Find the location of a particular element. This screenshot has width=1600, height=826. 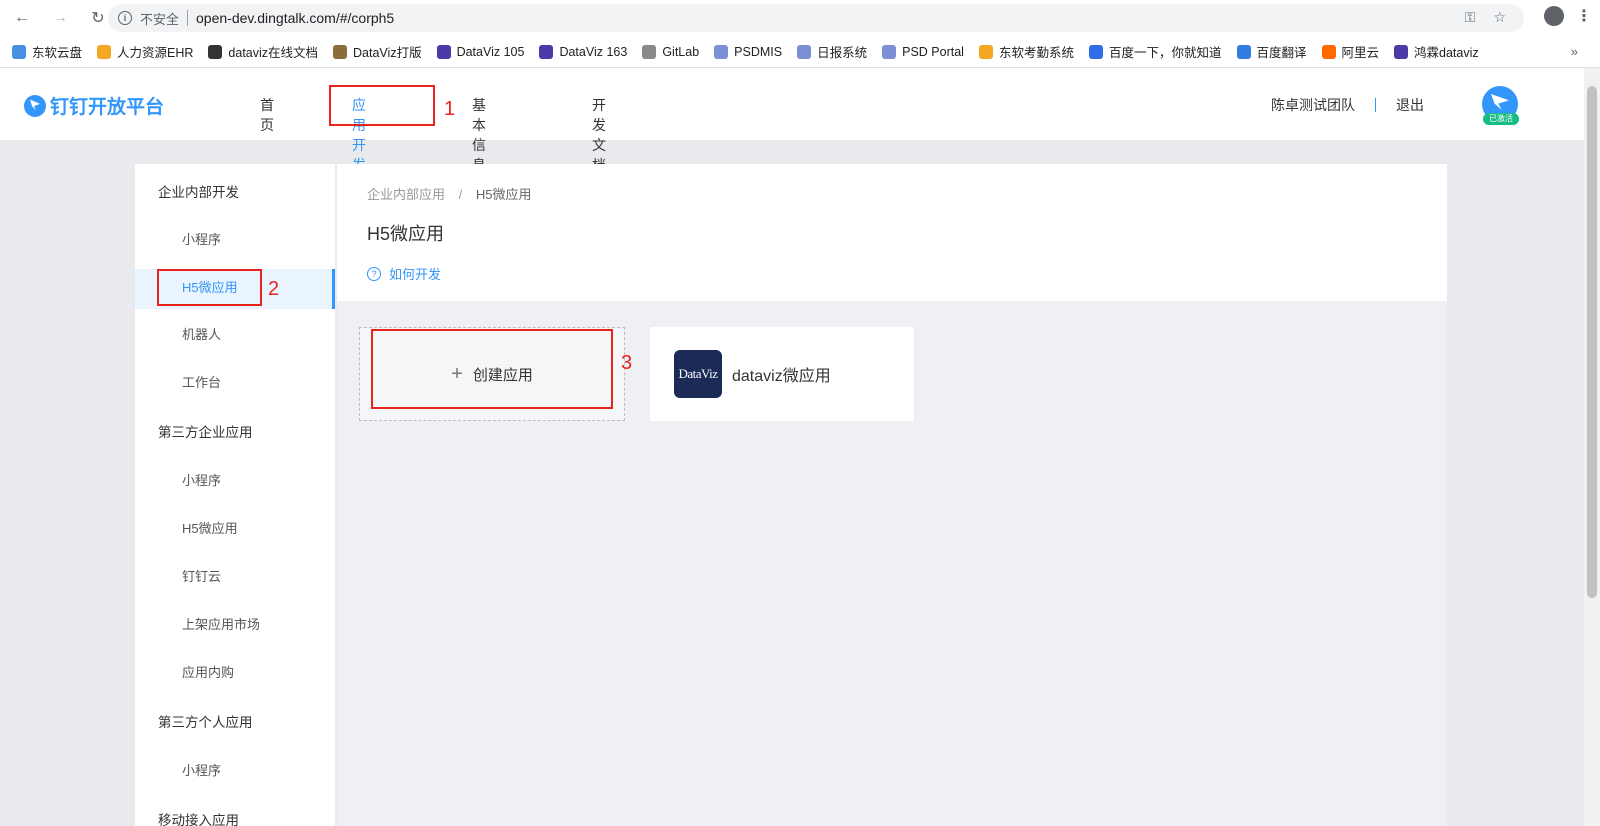

bookmark-item: 百度翻译 is located at coordinates (1271, 51).